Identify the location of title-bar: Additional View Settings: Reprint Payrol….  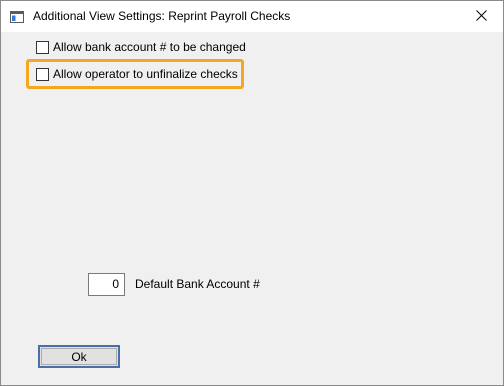
(252, 16).